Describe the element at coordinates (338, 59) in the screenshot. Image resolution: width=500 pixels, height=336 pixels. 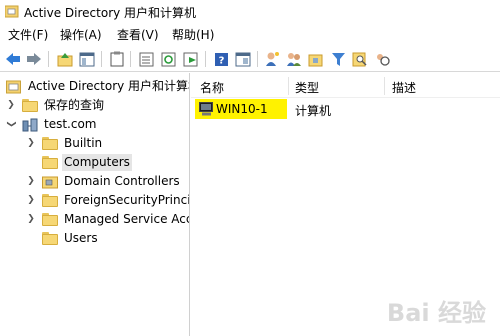
I see `filter-icon` at that location.